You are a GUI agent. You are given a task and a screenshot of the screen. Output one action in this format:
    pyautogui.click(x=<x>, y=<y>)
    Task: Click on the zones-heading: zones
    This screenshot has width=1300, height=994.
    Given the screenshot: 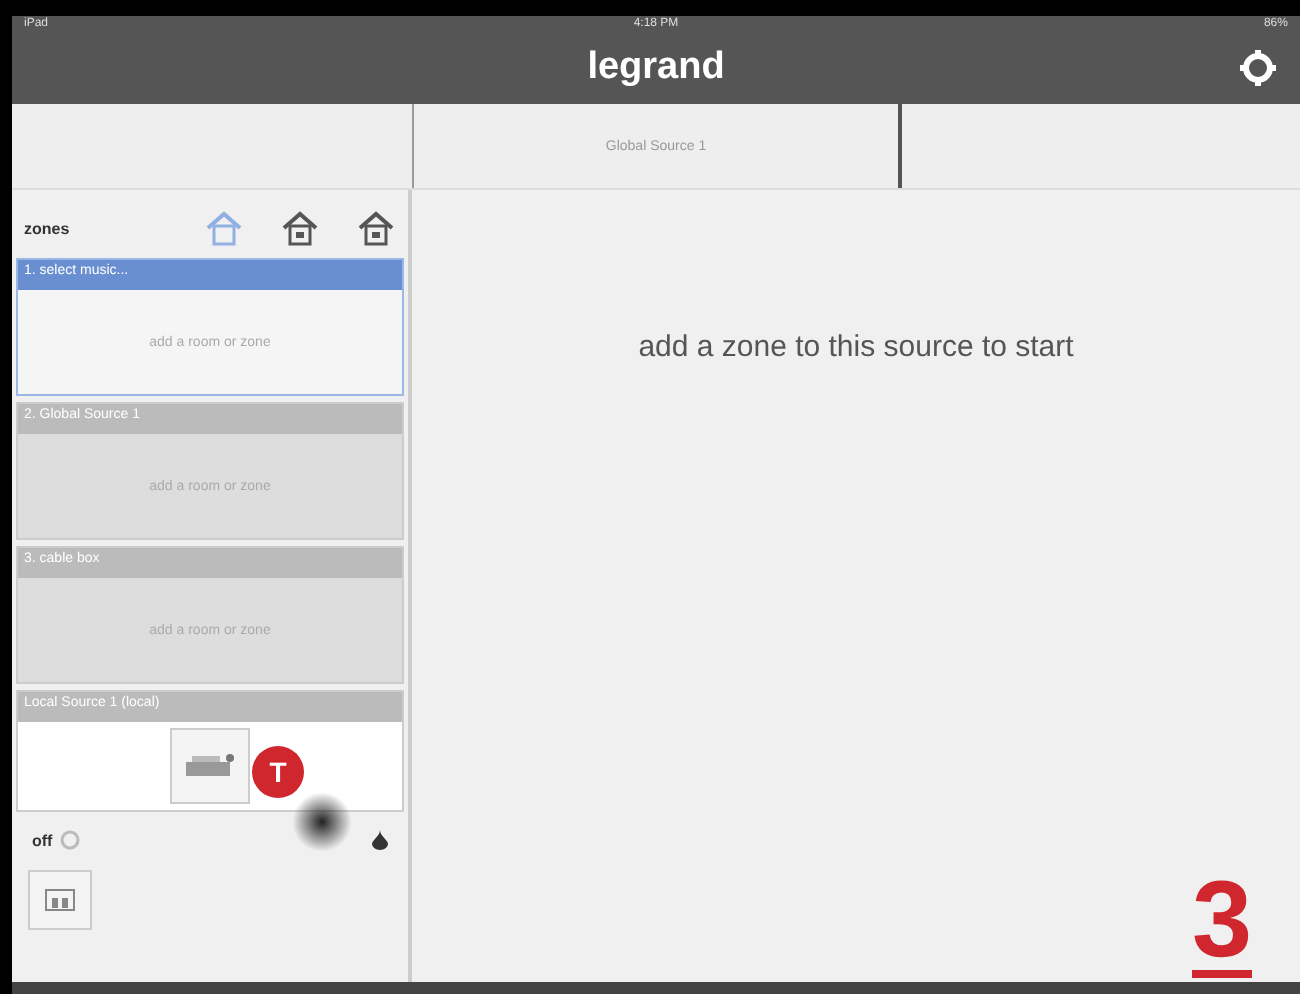 What is the action you would take?
    pyautogui.click(x=48, y=228)
    